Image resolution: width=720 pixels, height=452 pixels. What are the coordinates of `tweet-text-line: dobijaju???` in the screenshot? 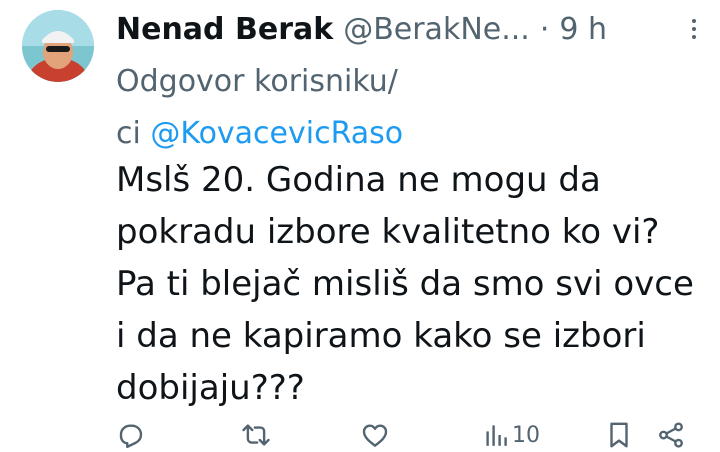 It's located at (210, 388).